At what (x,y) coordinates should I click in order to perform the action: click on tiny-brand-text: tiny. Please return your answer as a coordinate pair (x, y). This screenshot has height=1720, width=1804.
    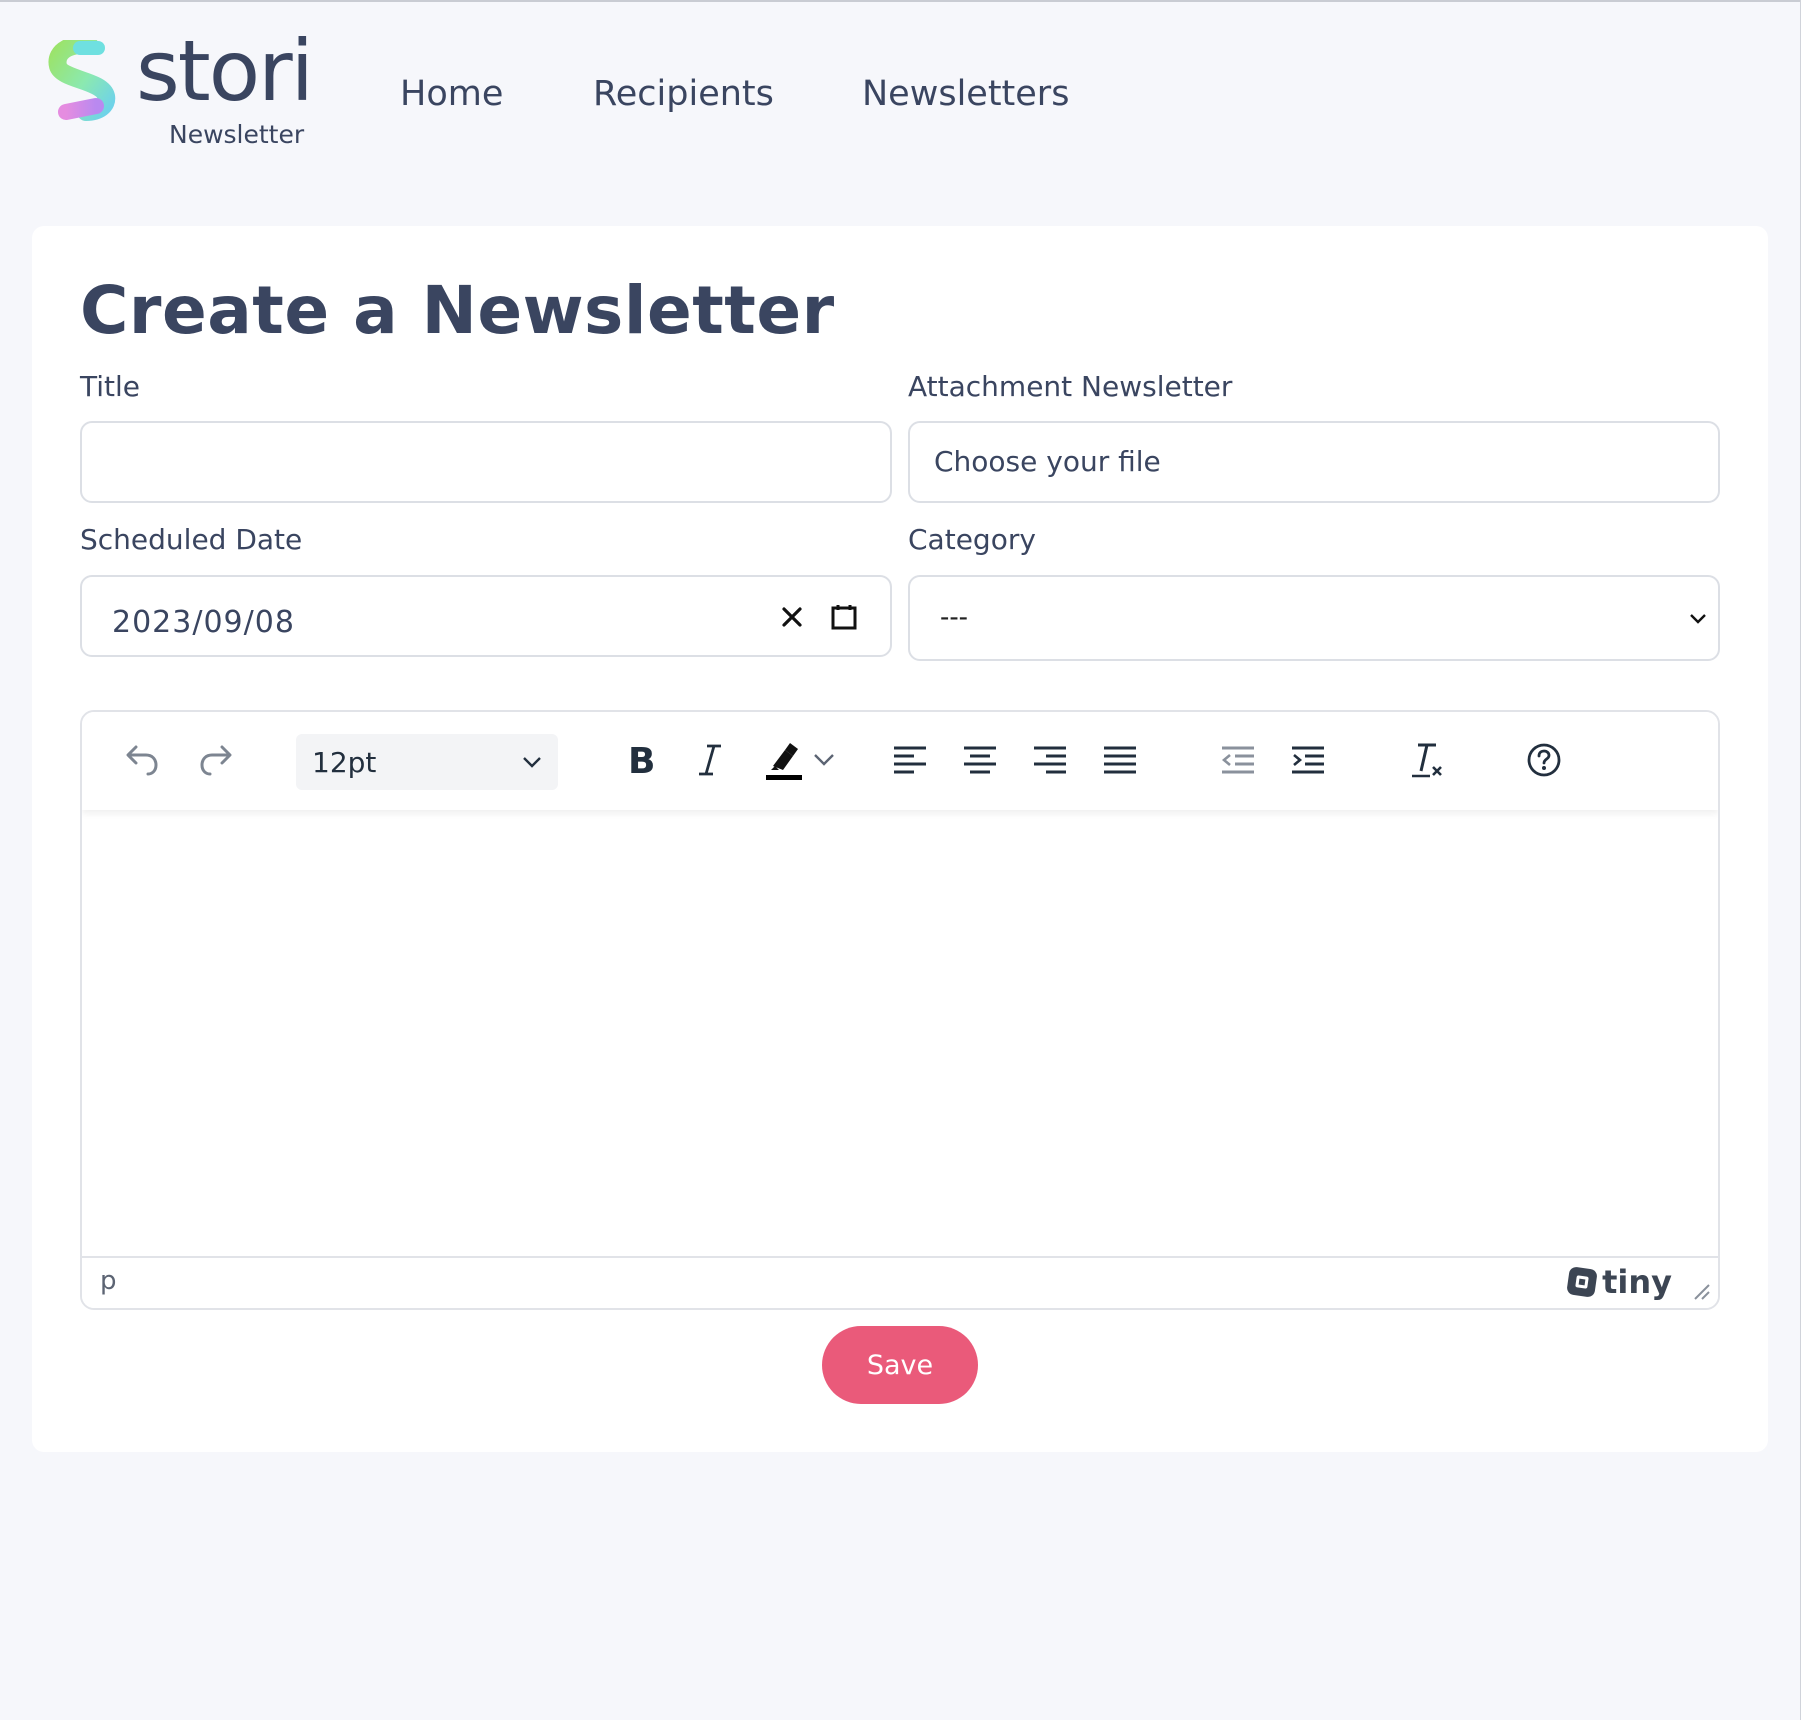
    Looking at the image, I should click on (1637, 1282).